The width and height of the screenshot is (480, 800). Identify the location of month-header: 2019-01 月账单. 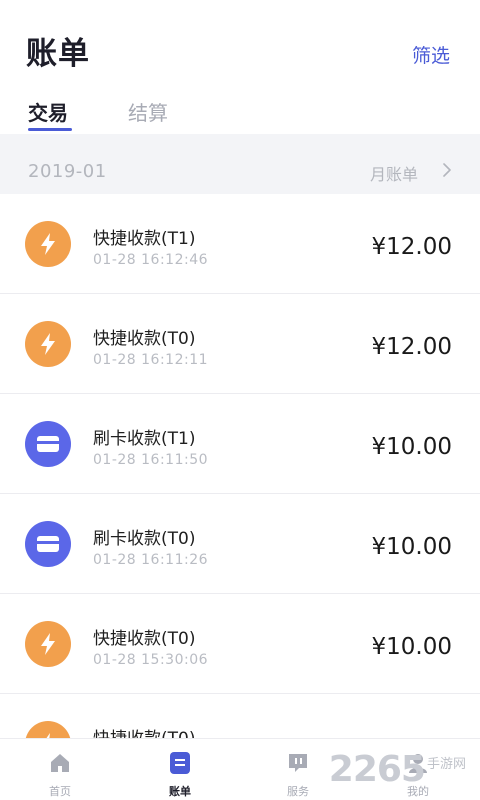
(240, 164).